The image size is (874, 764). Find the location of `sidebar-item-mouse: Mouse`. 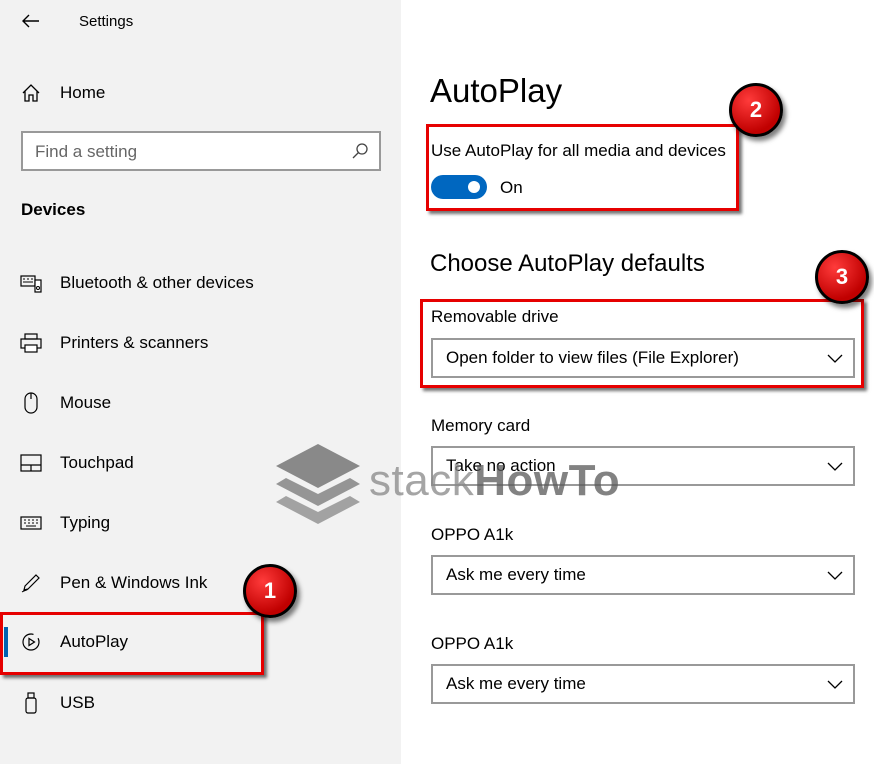

sidebar-item-mouse: Mouse is located at coordinates (200, 403).